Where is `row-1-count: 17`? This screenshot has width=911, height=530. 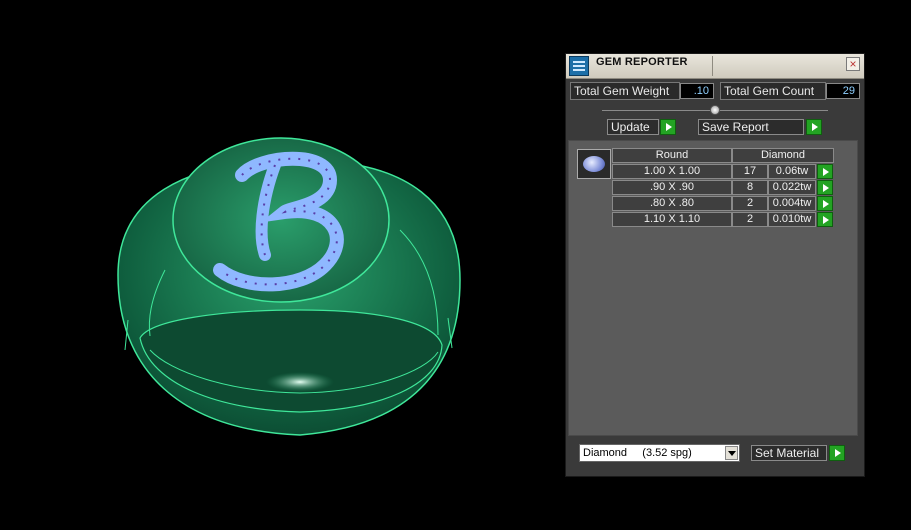
row-1-count: 17 is located at coordinates (750, 171).